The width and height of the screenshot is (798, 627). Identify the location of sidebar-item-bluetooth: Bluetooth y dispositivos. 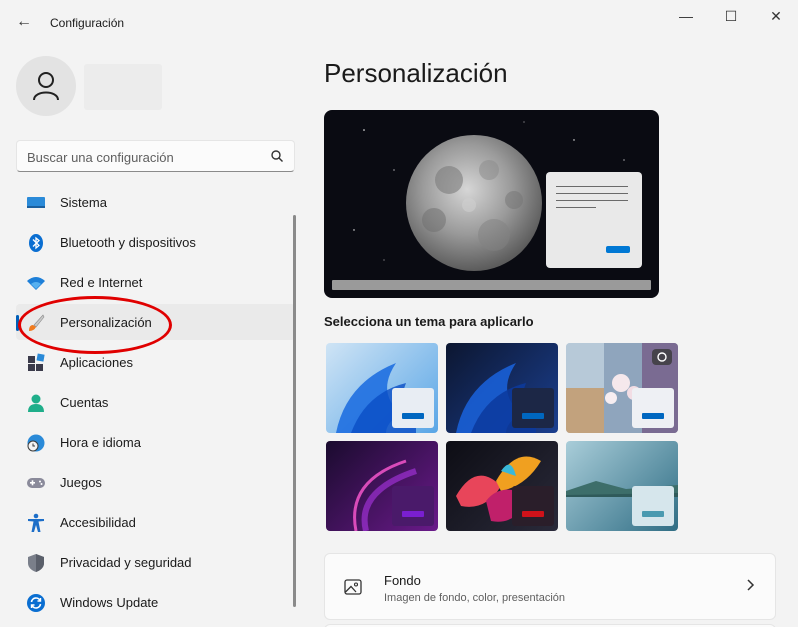
(155, 242).